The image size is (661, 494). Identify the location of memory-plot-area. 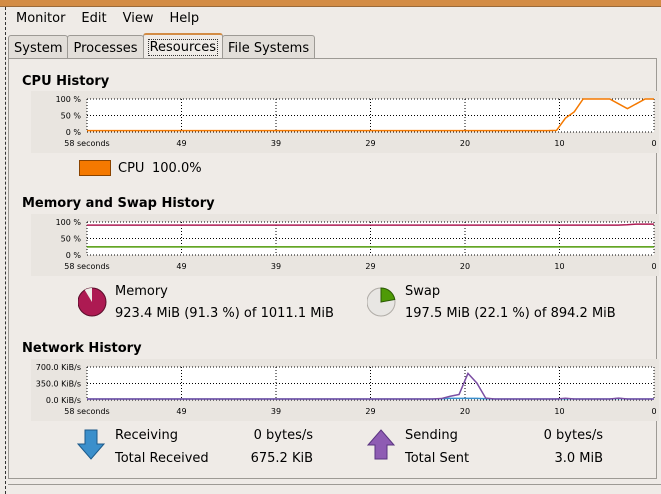
(370, 238).